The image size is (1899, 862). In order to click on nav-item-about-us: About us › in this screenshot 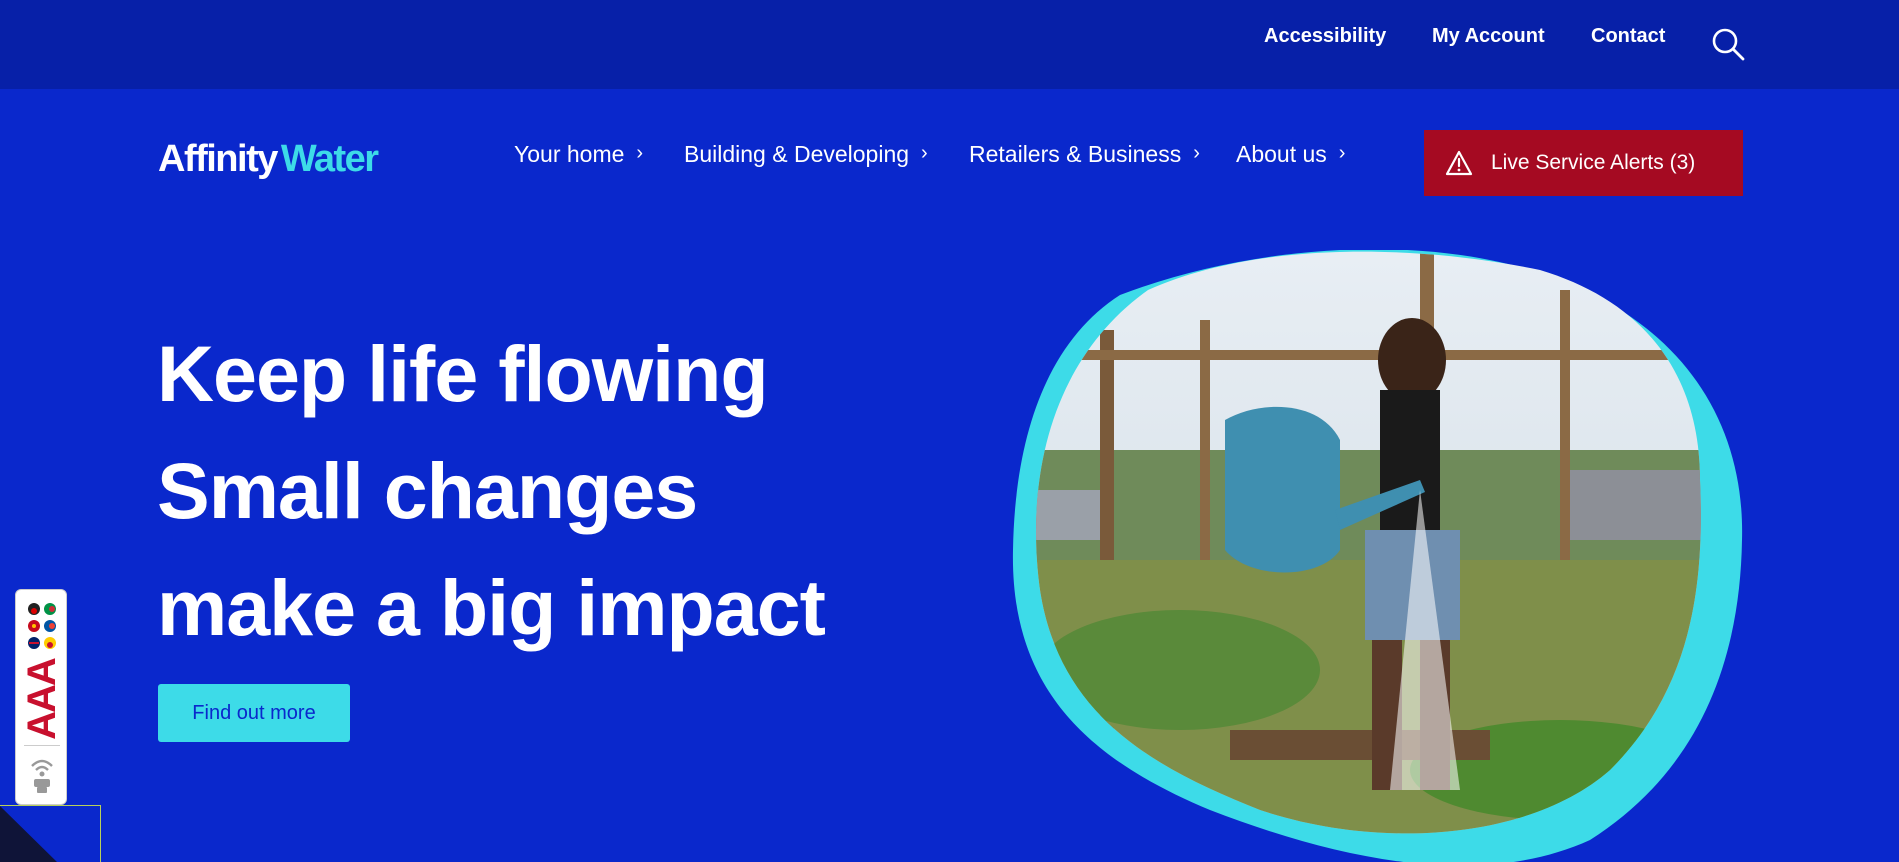, I will do `click(1290, 154)`.